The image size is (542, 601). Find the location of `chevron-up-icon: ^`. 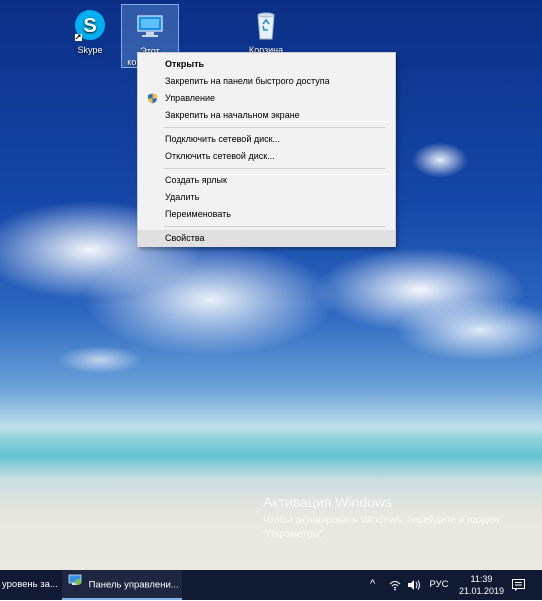

chevron-up-icon: ^ is located at coordinates (372, 584).